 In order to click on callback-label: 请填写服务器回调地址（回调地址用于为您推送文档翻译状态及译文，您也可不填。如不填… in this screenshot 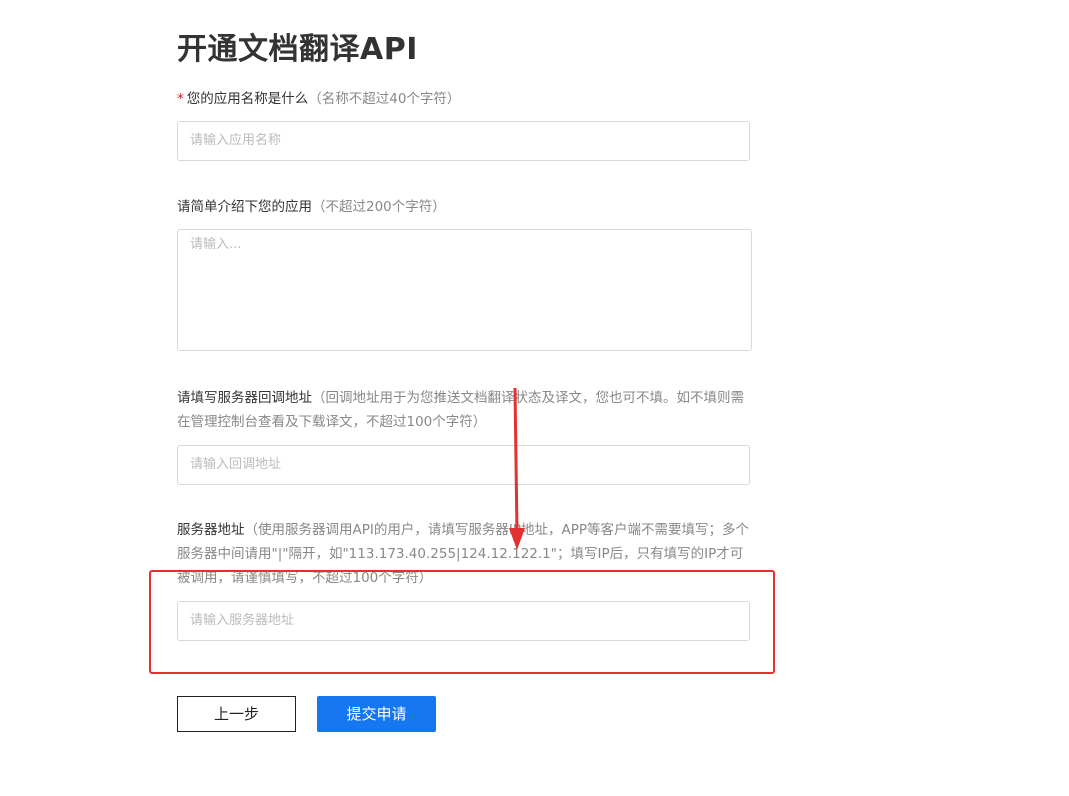, I will do `click(466, 410)`.